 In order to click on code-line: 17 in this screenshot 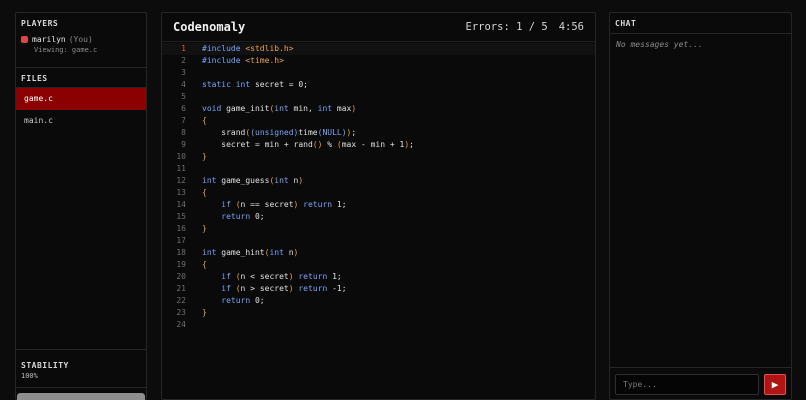, I will do `click(378, 241)`.